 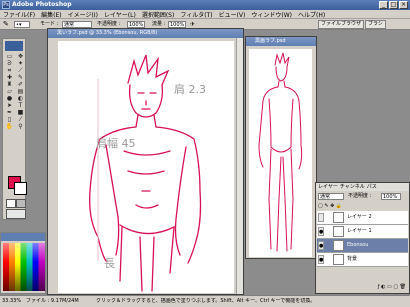 I want to click on tab-channels: チャンネル, so click(x=352, y=187).